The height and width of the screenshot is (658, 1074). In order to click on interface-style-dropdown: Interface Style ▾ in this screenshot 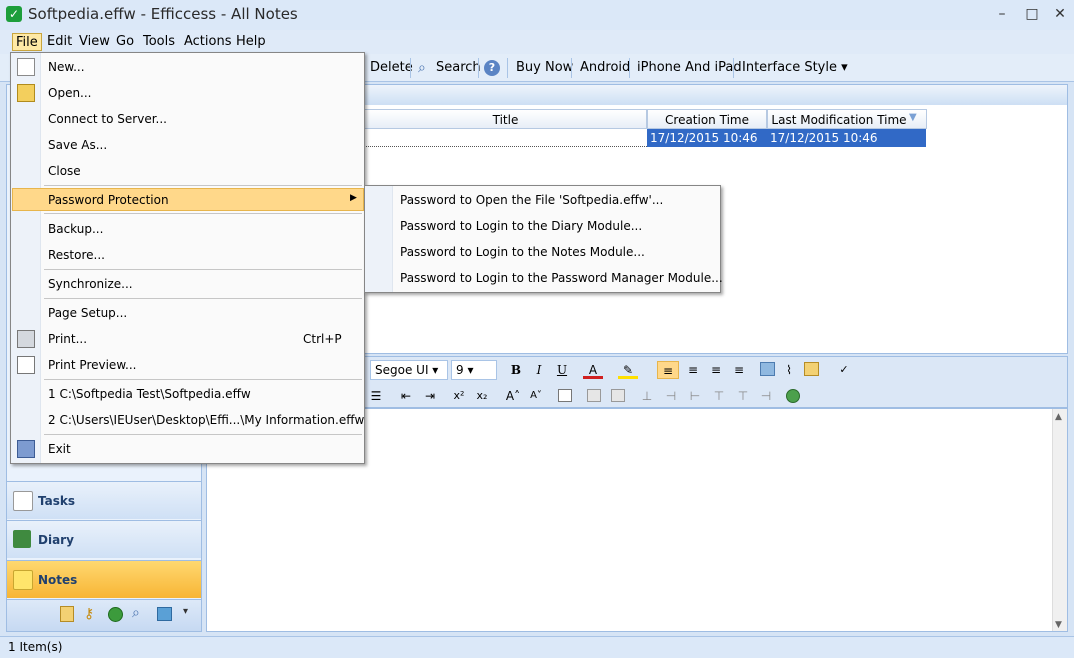, I will do `click(795, 68)`.